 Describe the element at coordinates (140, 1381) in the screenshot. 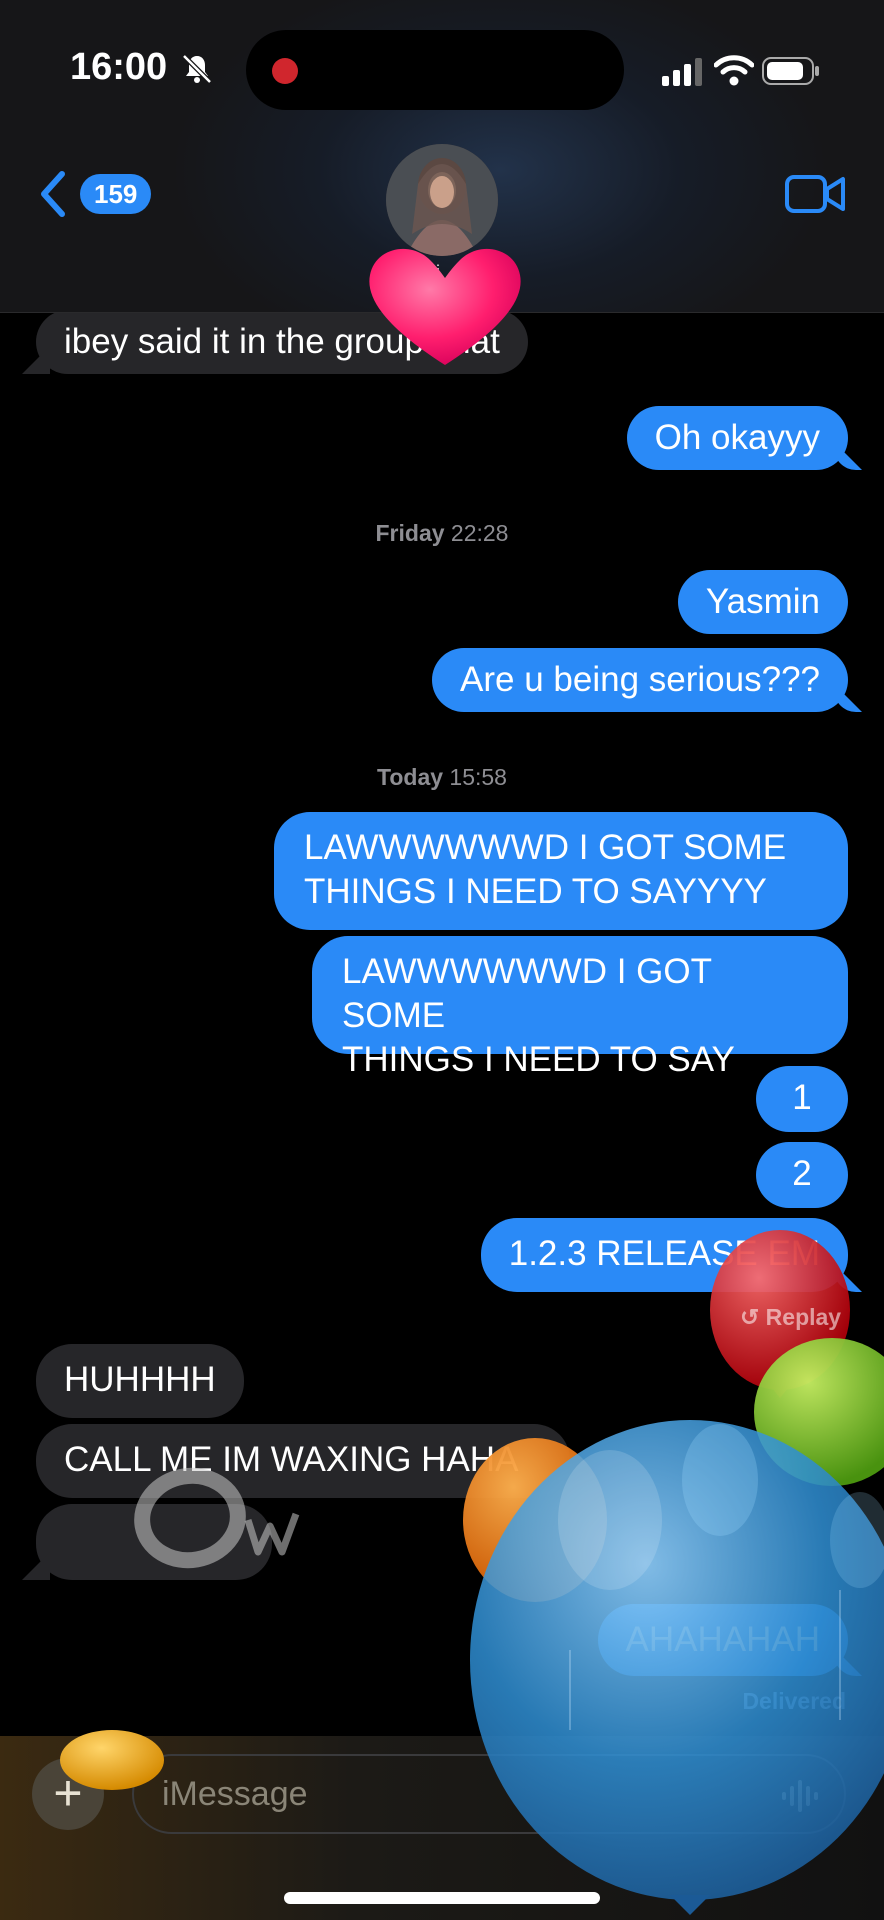

I see `message-received: HUHHHH` at that location.